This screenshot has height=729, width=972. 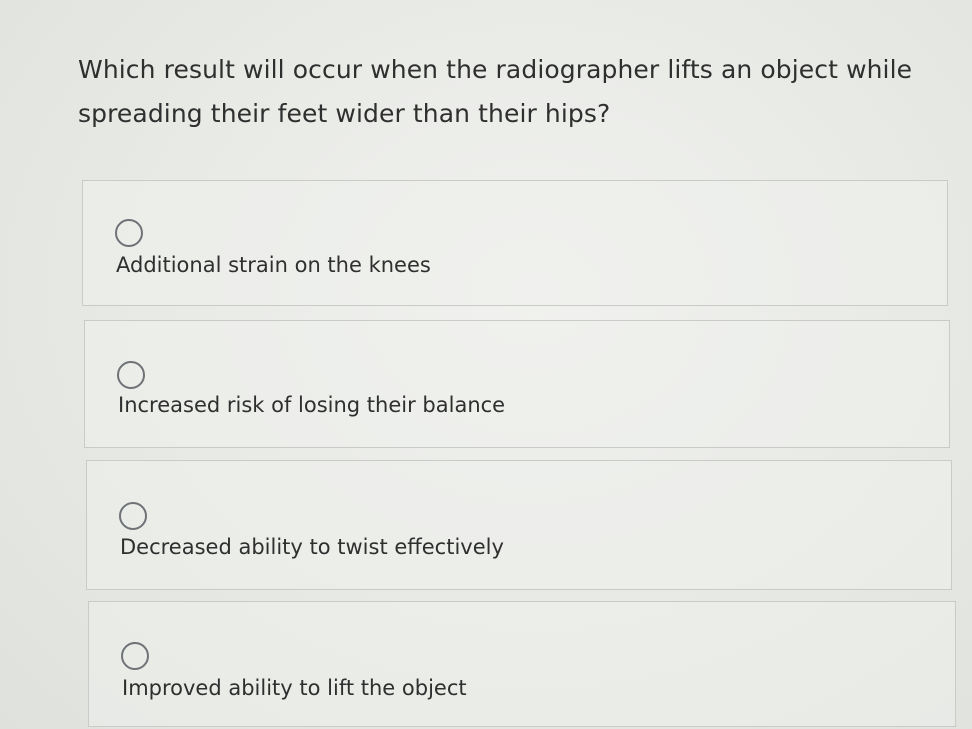 What do you see at coordinates (294, 688) in the screenshot?
I see `answer-option-label: Improved ability to lift the object` at bounding box center [294, 688].